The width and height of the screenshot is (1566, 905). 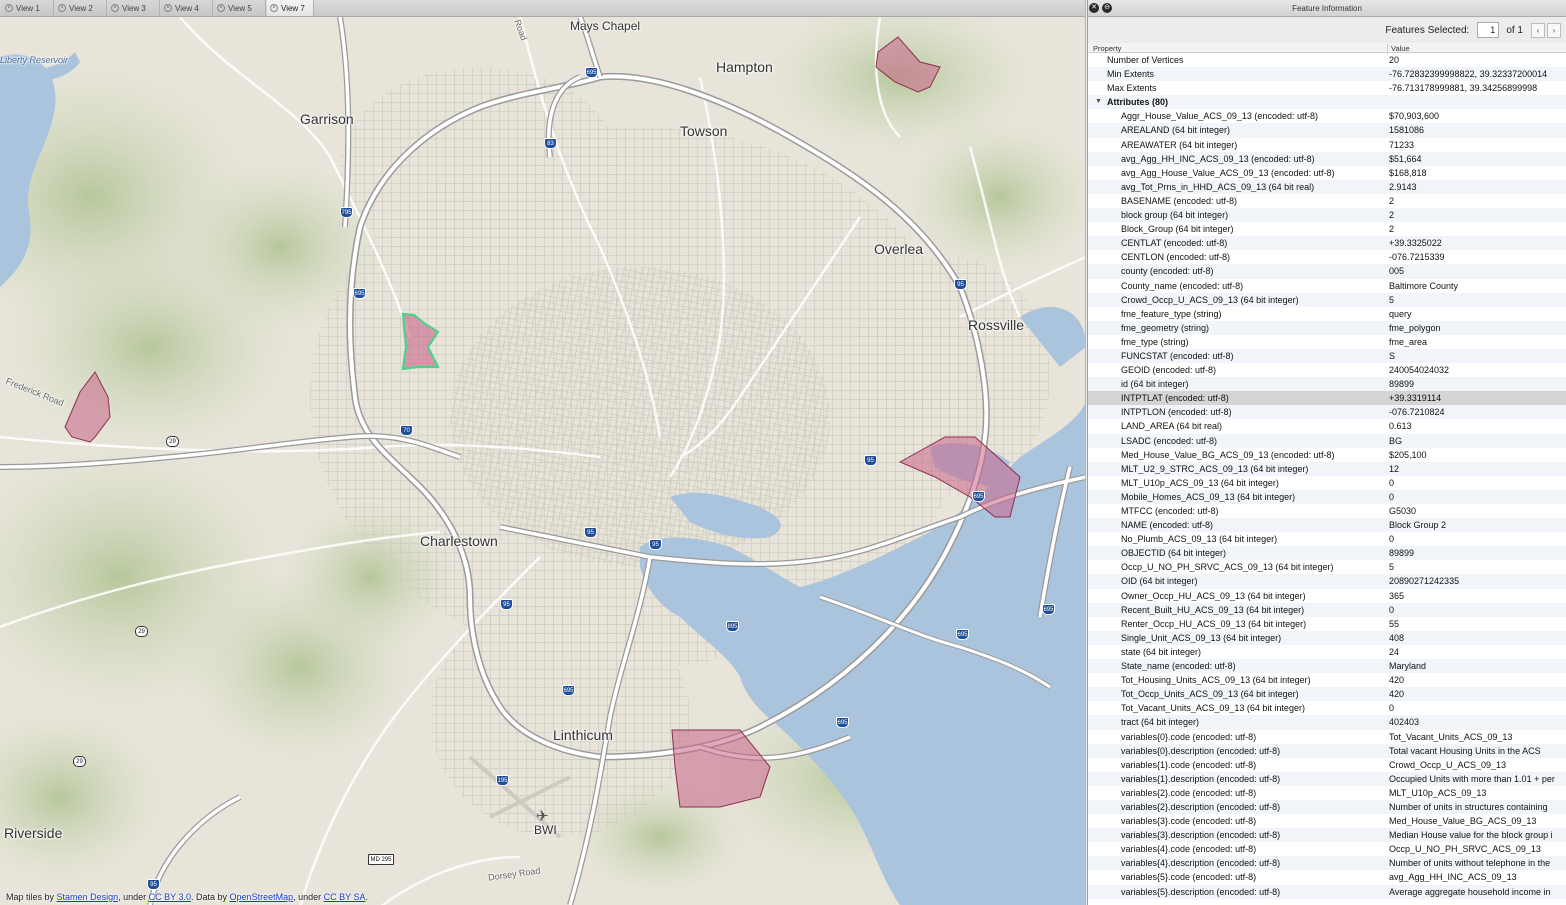 I want to click on property-row: State_name (encoded: utf-8) Maryland, so click(x=1327, y=666).